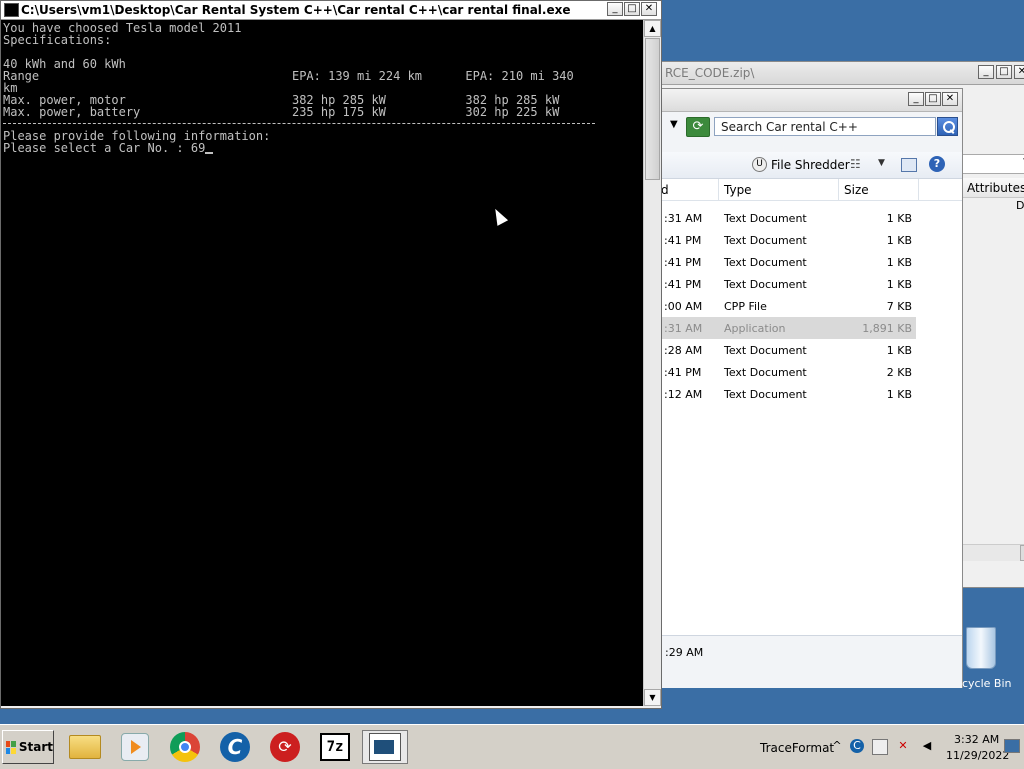 This screenshot has width=1024, height=769. What do you see at coordinates (937, 164) in the screenshot?
I see `help-icon: ?` at bounding box center [937, 164].